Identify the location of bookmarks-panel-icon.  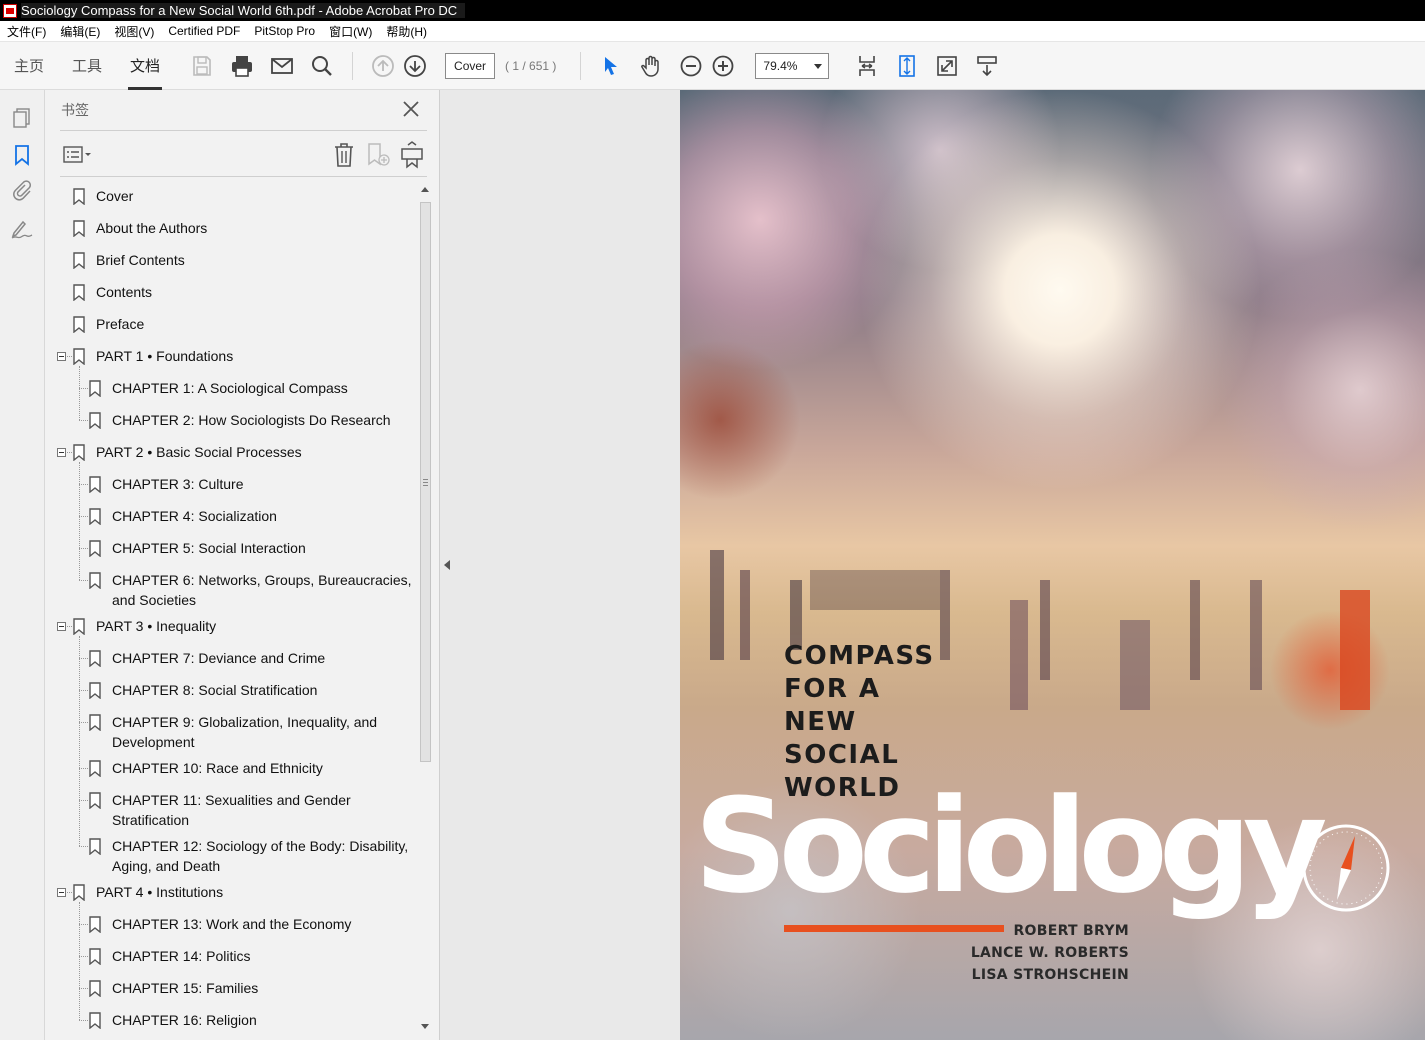
(22, 155).